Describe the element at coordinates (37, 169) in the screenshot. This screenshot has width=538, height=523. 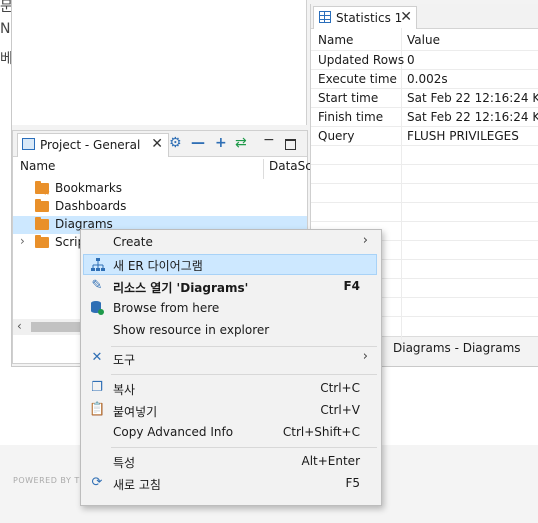
I see `column-header-name: Name` at that location.